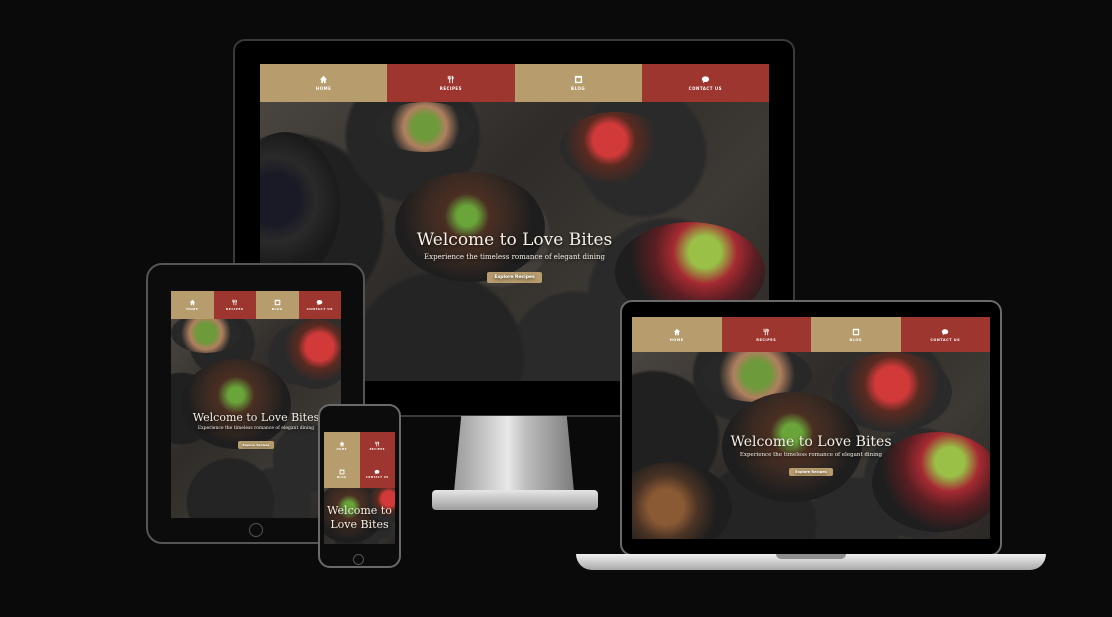  Describe the element at coordinates (515, 500) in the screenshot. I see `monitor-base` at that location.